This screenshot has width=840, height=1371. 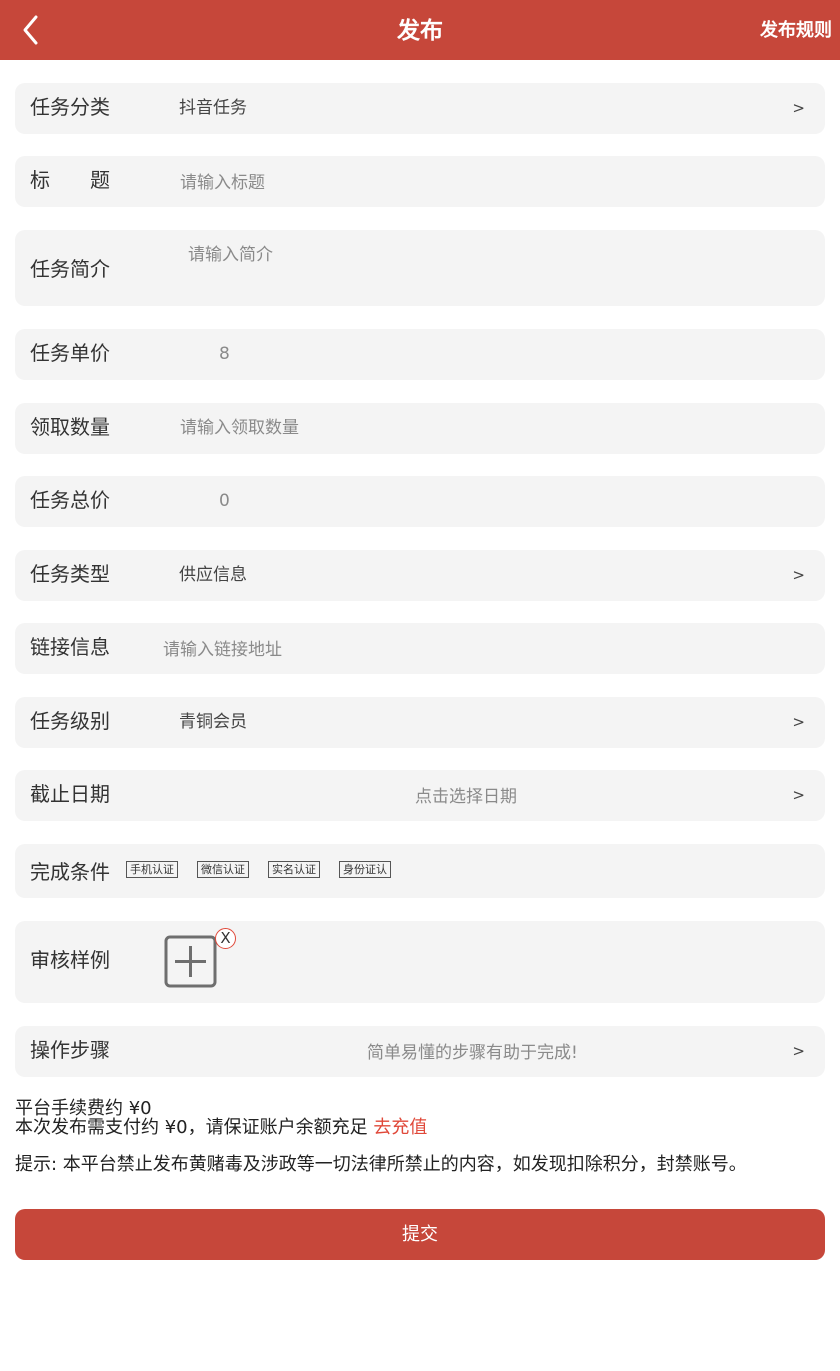 What do you see at coordinates (222, 183) in the screenshot?
I see `title-input: 请输入标题` at bounding box center [222, 183].